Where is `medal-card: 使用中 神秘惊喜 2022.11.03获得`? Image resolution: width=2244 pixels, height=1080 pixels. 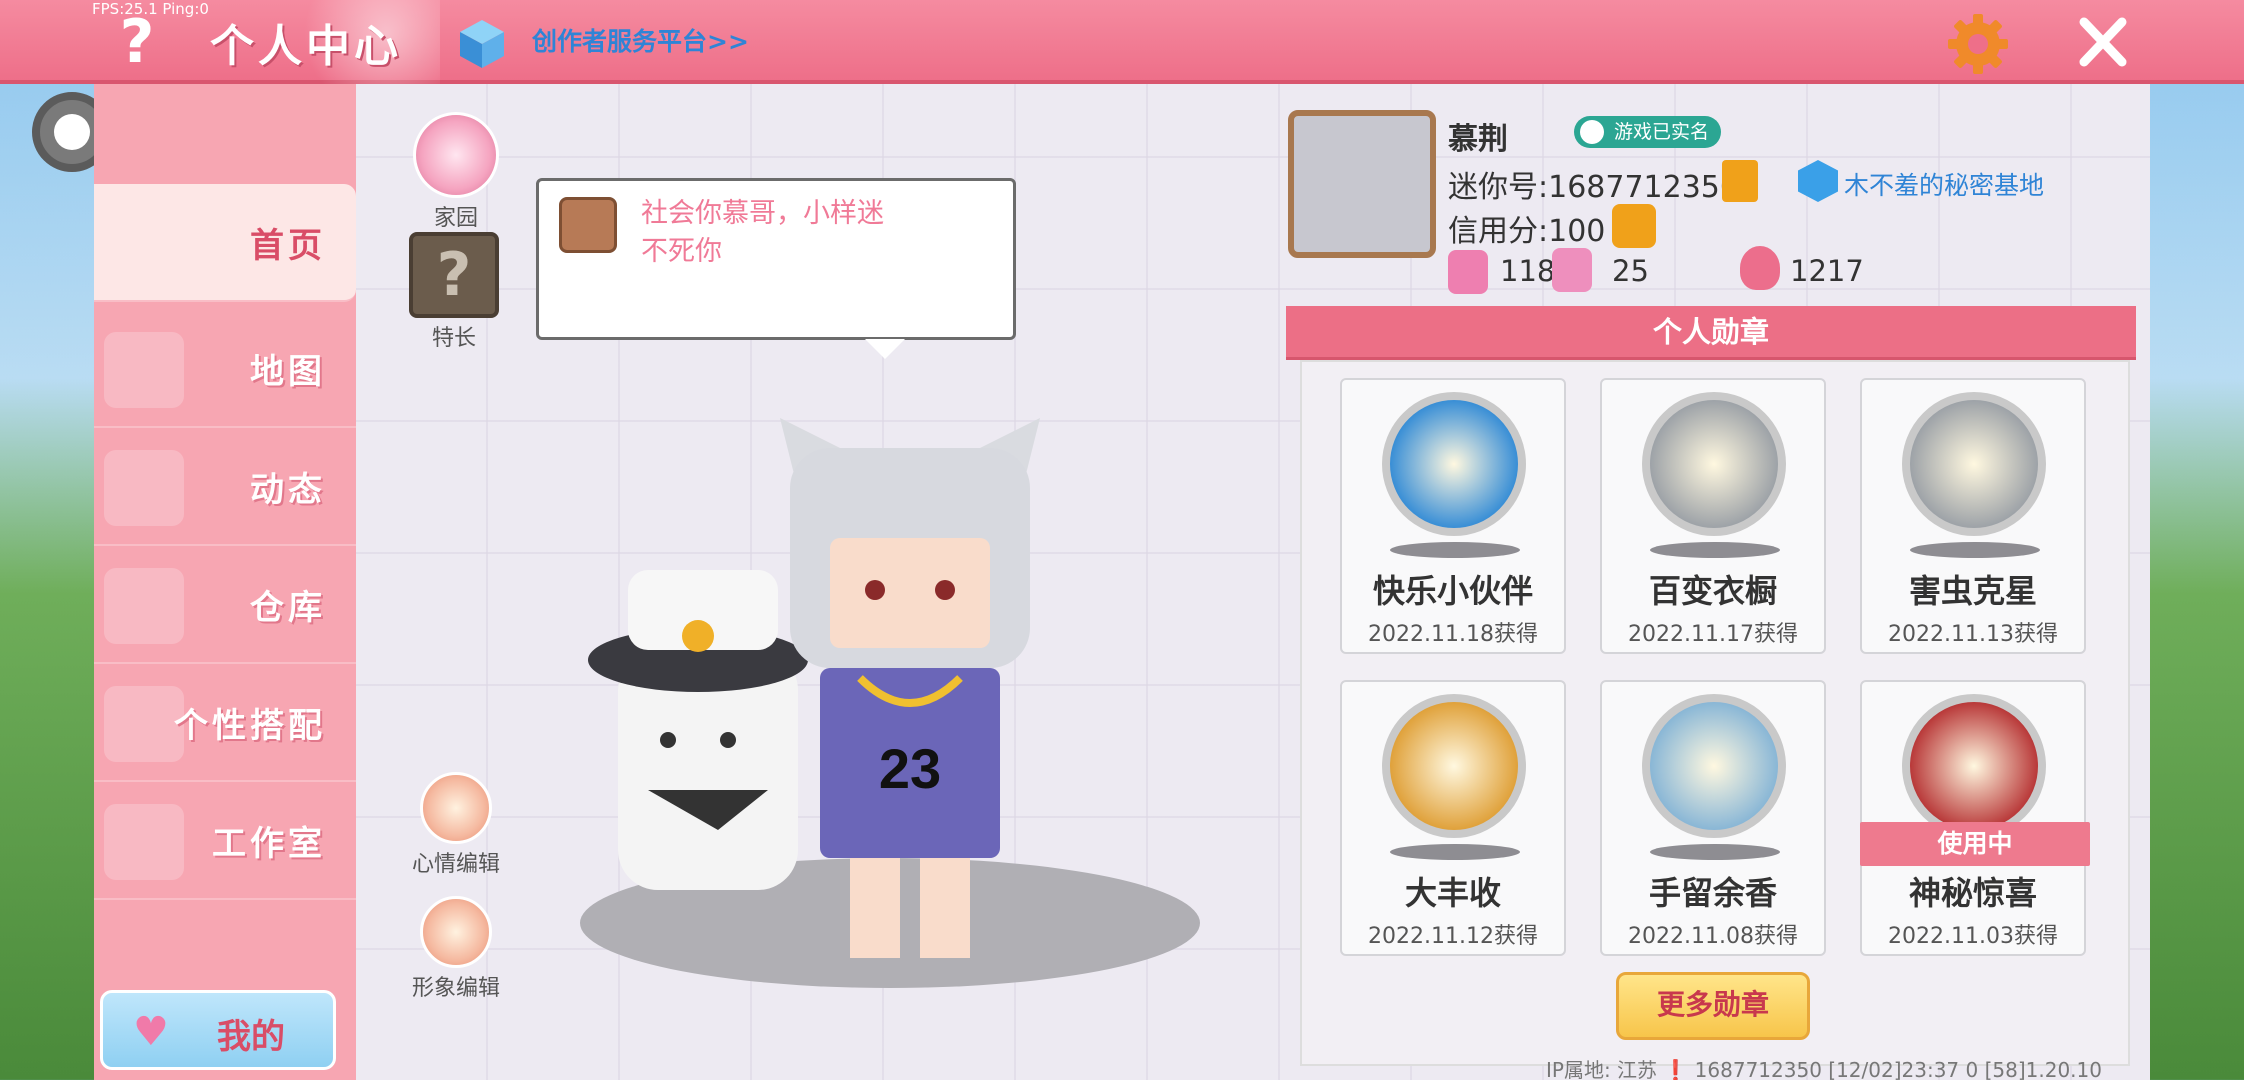 medal-card: 使用中 神秘惊喜 2022.11.03获得 is located at coordinates (1975, 818).